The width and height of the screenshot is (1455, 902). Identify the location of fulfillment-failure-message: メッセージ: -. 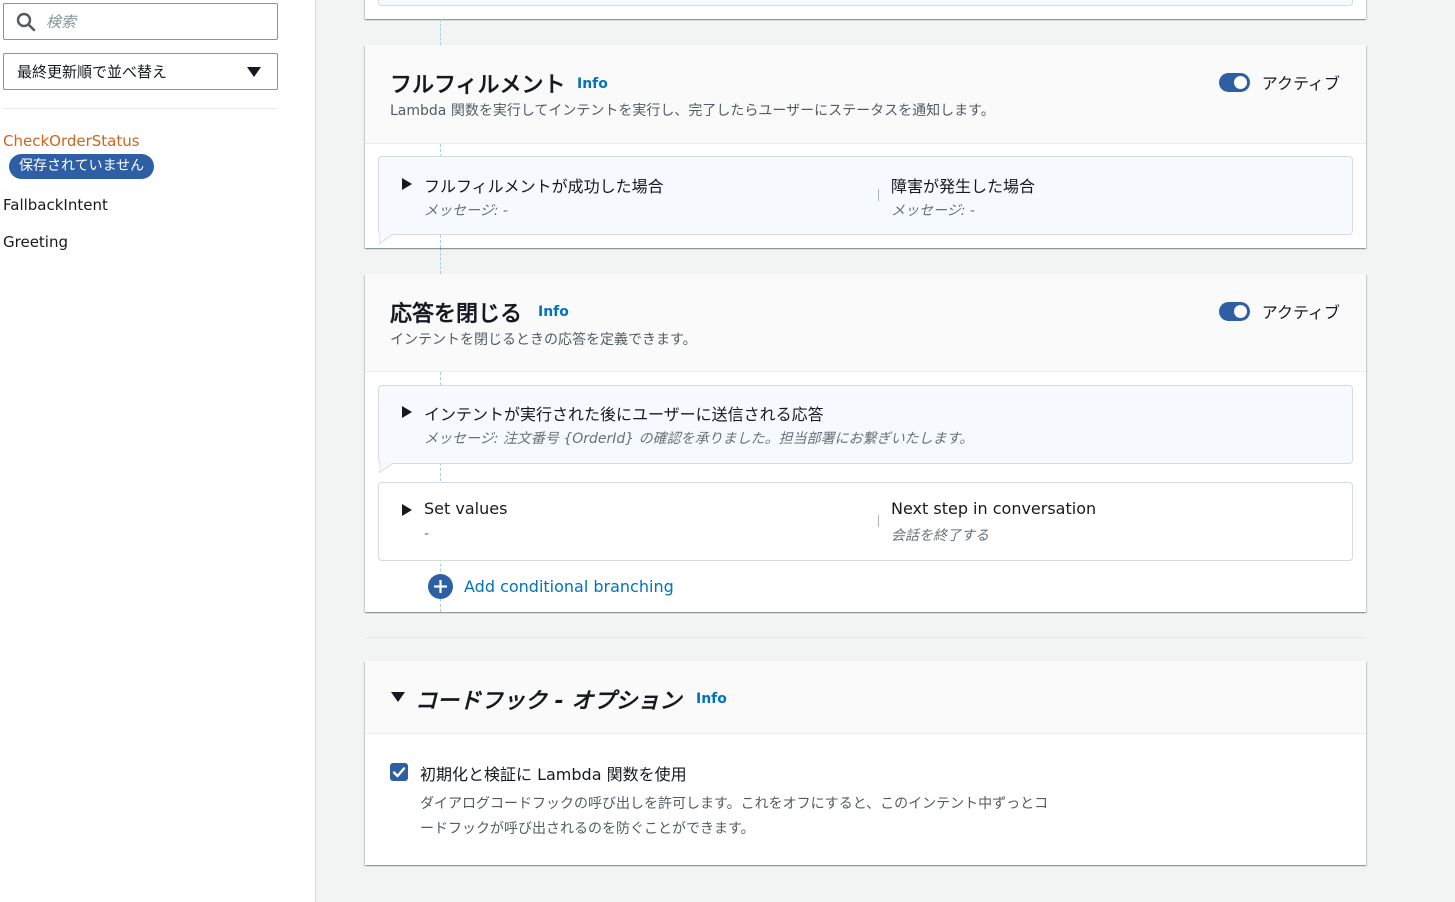
(933, 211).